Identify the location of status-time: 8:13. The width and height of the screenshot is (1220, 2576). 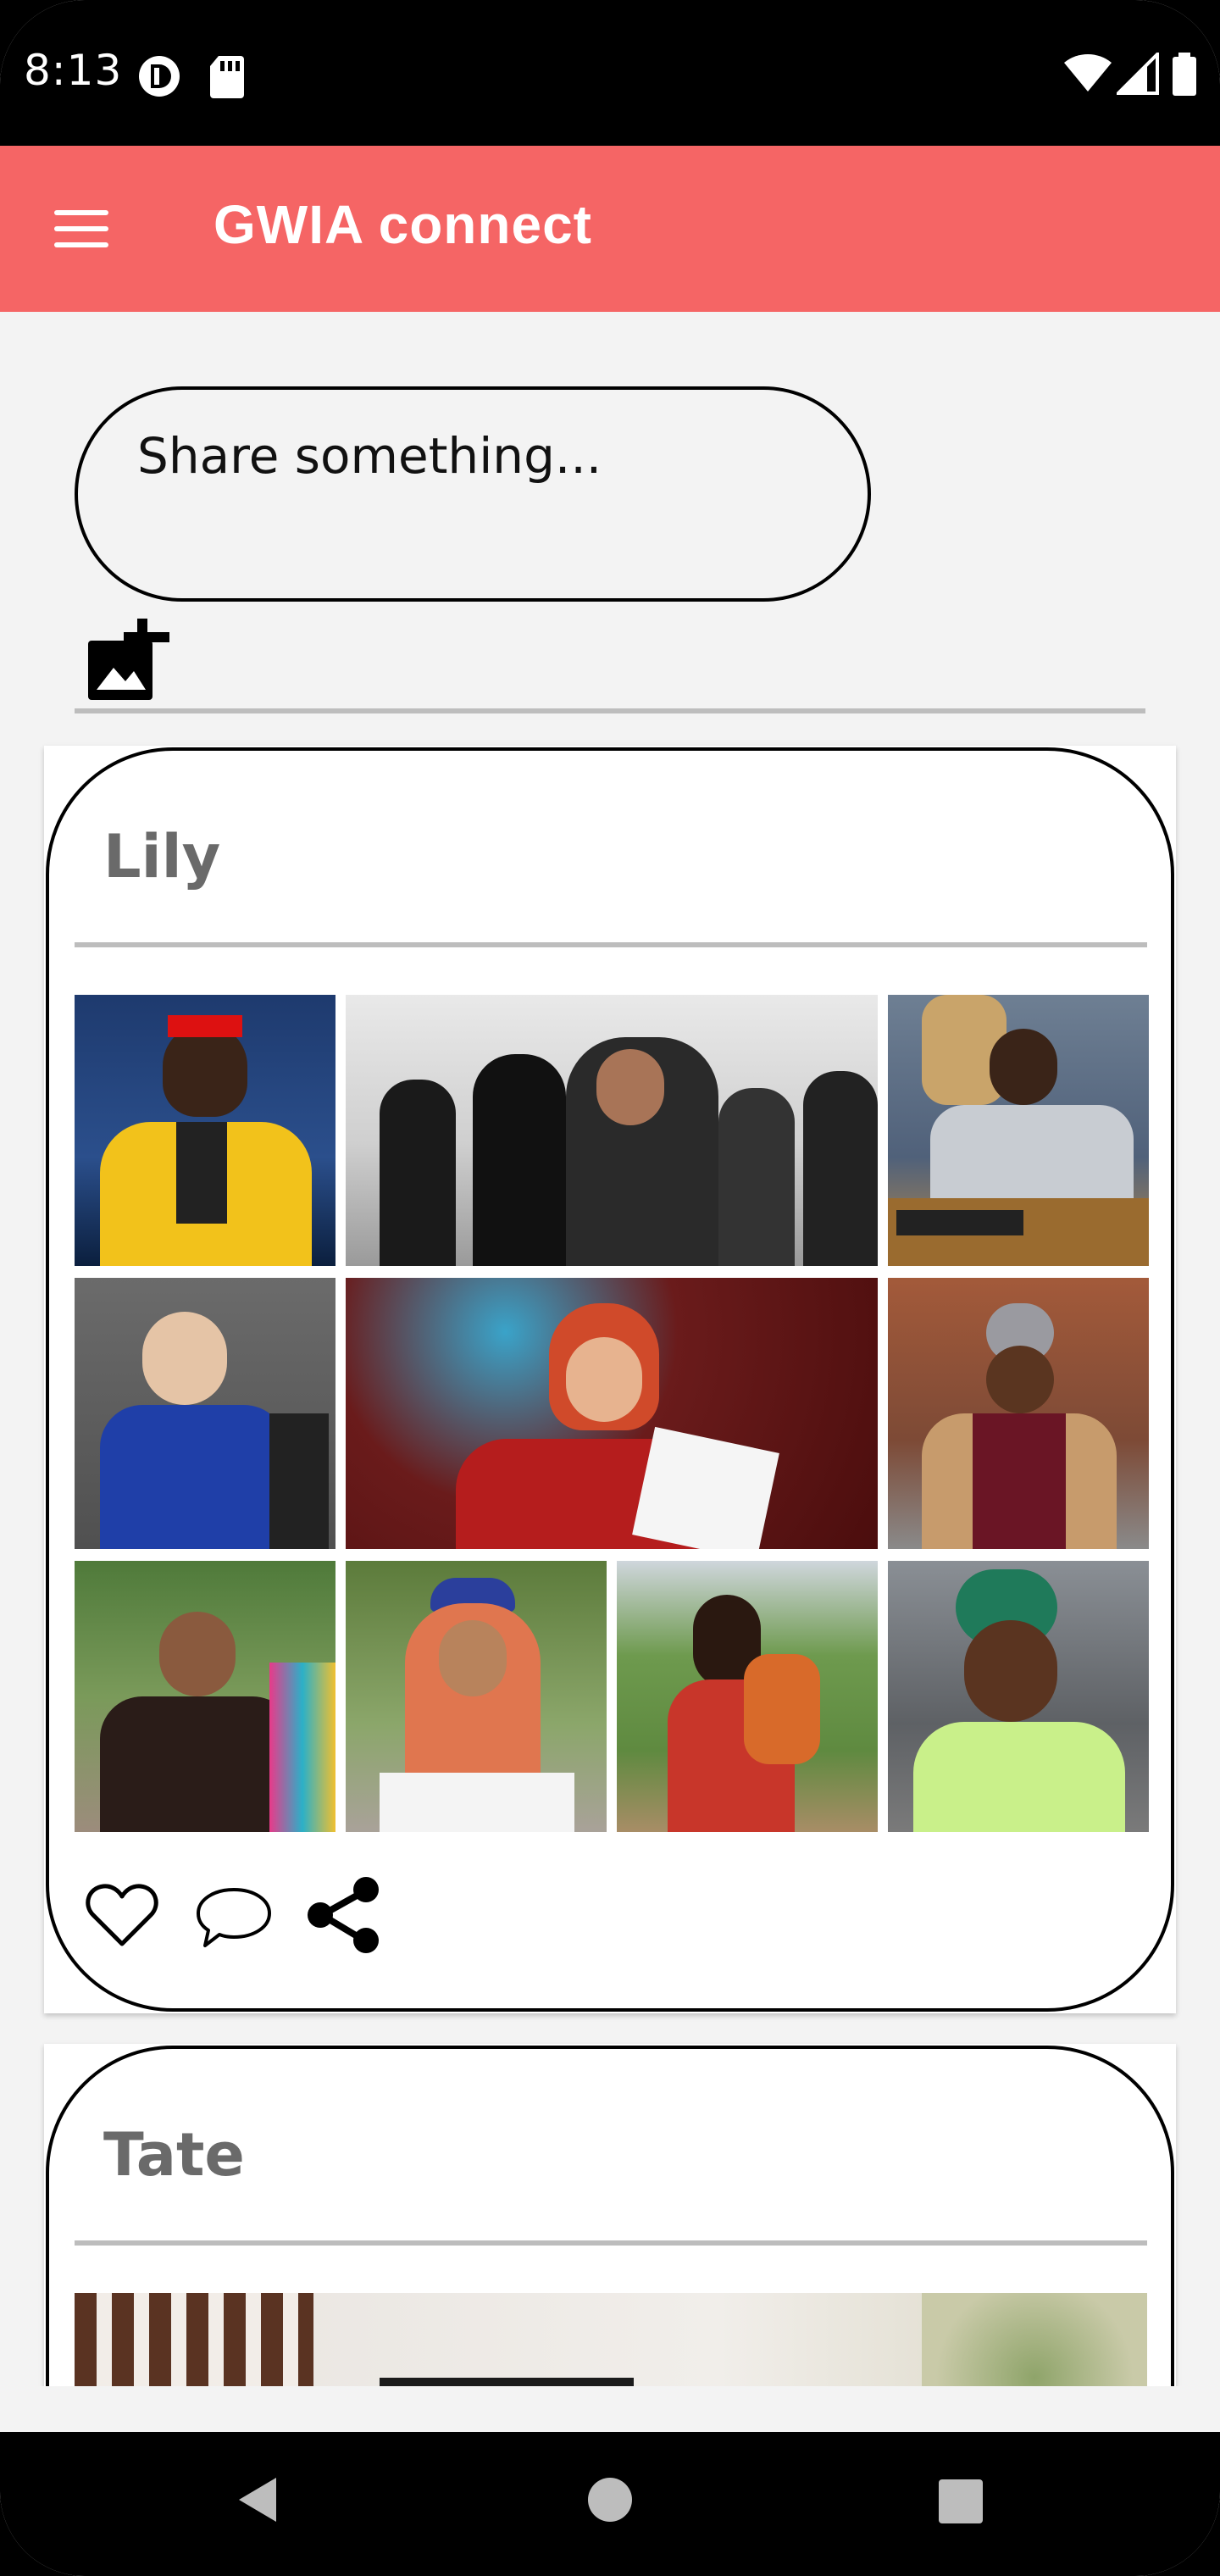
(73, 70).